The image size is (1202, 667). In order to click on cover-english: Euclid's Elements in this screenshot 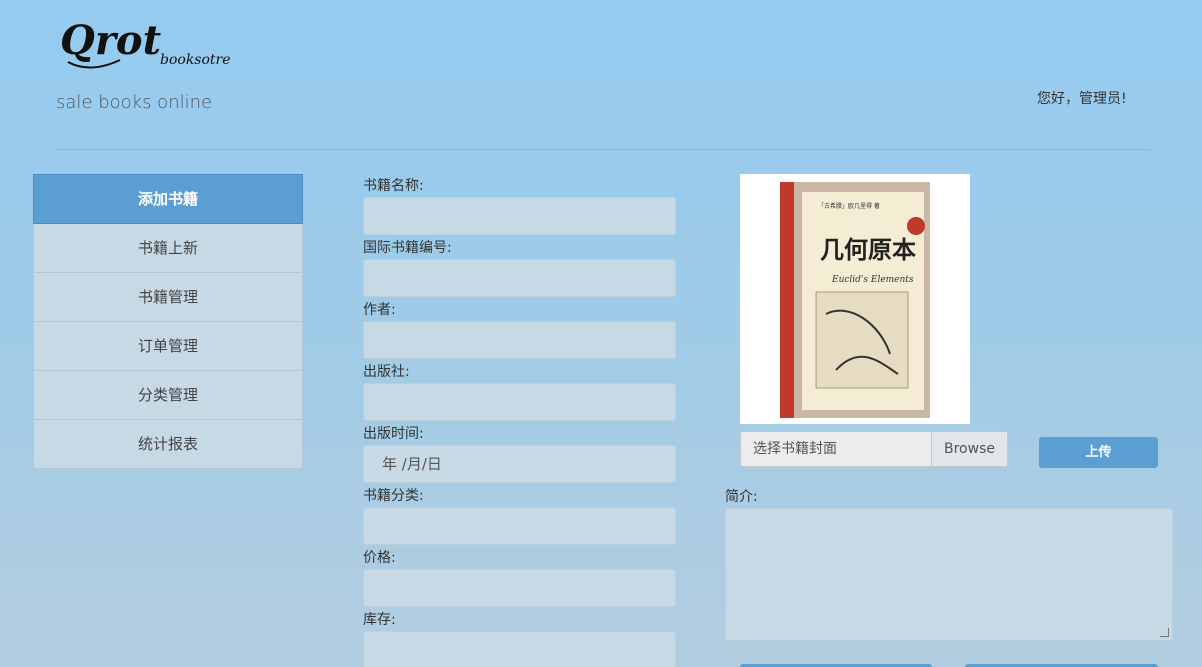, I will do `click(872, 280)`.